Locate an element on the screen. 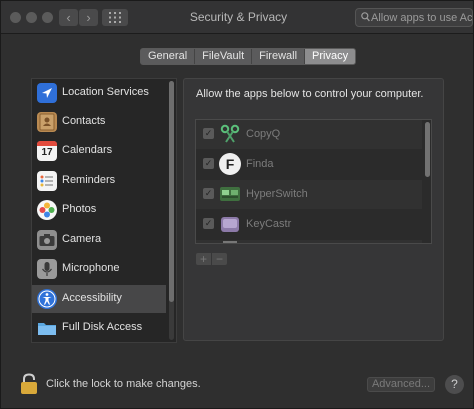 This screenshot has height=409, width=474. list-item: ✓ HyperSwitch is located at coordinates (309, 194).